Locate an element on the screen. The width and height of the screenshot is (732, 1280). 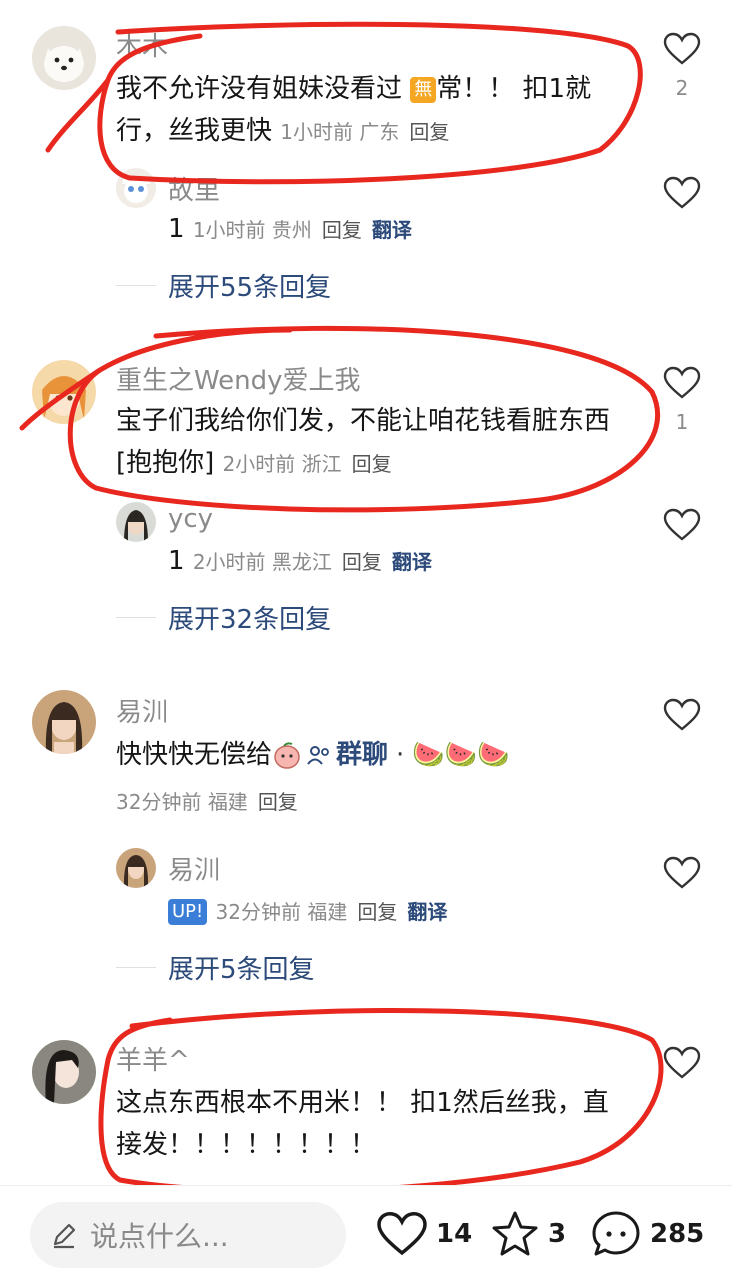
comment-text: 快快快无偿给 群聊 · 🍉🍉🍉 is located at coordinates (366, 755).